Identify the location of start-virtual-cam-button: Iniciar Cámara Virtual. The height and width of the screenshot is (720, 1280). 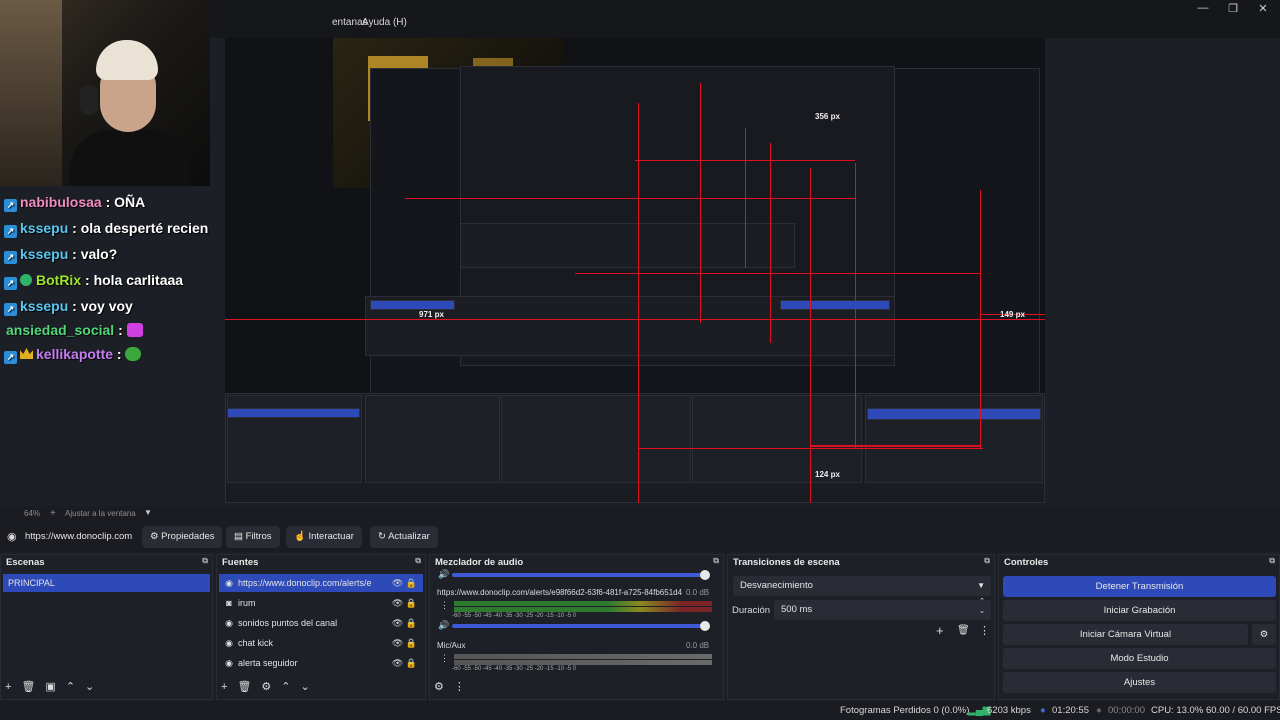
(1125, 634).